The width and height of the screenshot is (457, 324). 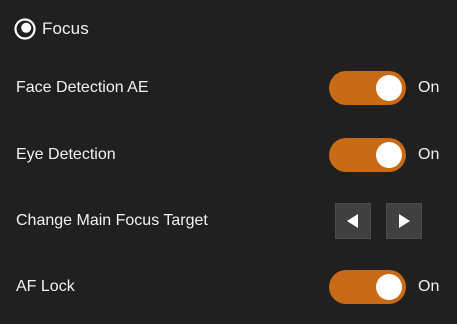 What do you see at coordinates (367, 155) in the screenshot?
I see `eye-detection-toggle` at bounding box center [367, 155].